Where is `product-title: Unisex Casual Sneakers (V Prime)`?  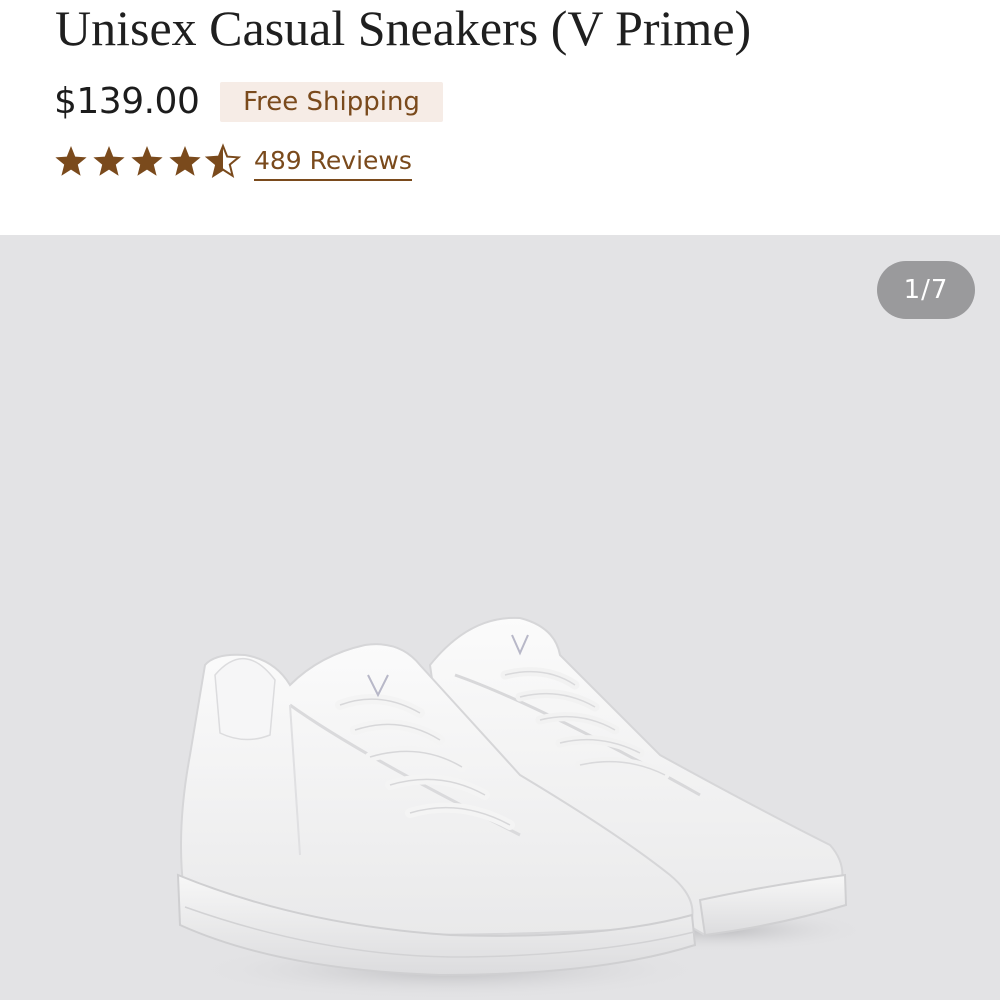 product-title: Unisex Casual Sneakers (V Prime) is located at coordinates (403, 28).